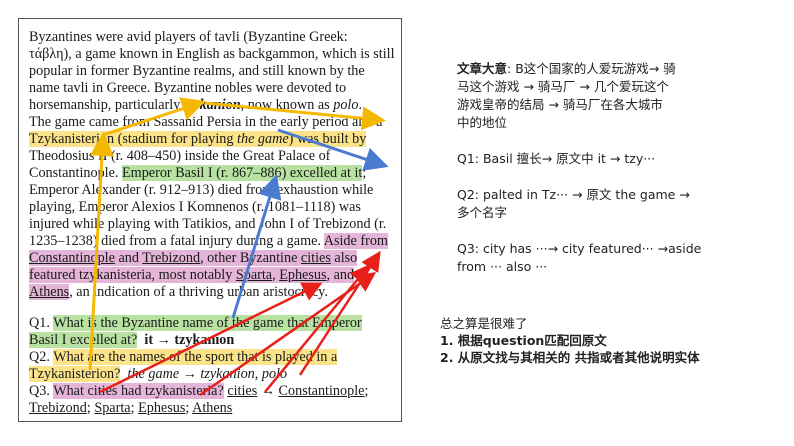 The width and height of the screenshot is (794, 446). What do you see at coordinates (482, 122) in the screenshot?
I see `summary-line-4: 中的地位` at bounding box center [482, 122].